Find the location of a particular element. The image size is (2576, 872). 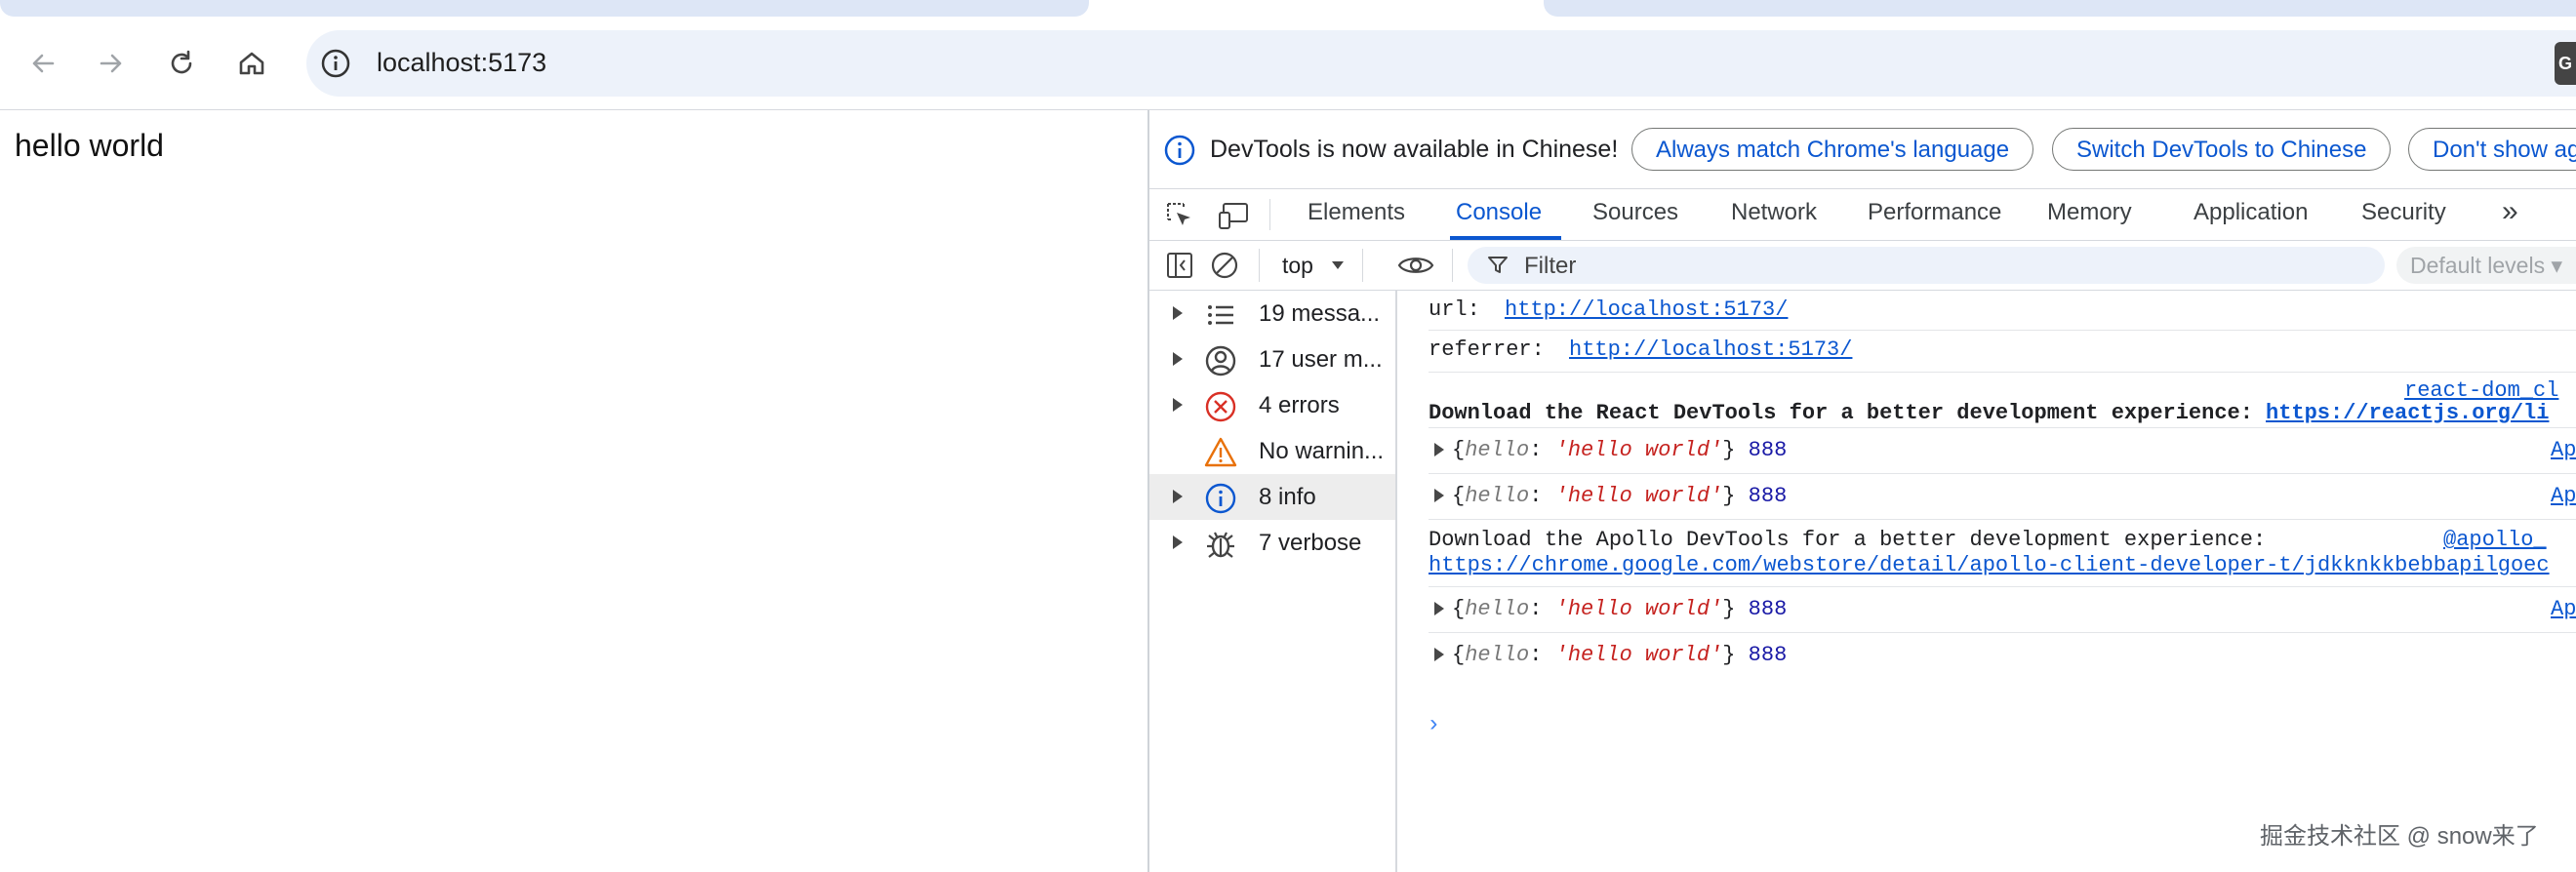

home-button is located at coordinates (251, 63).